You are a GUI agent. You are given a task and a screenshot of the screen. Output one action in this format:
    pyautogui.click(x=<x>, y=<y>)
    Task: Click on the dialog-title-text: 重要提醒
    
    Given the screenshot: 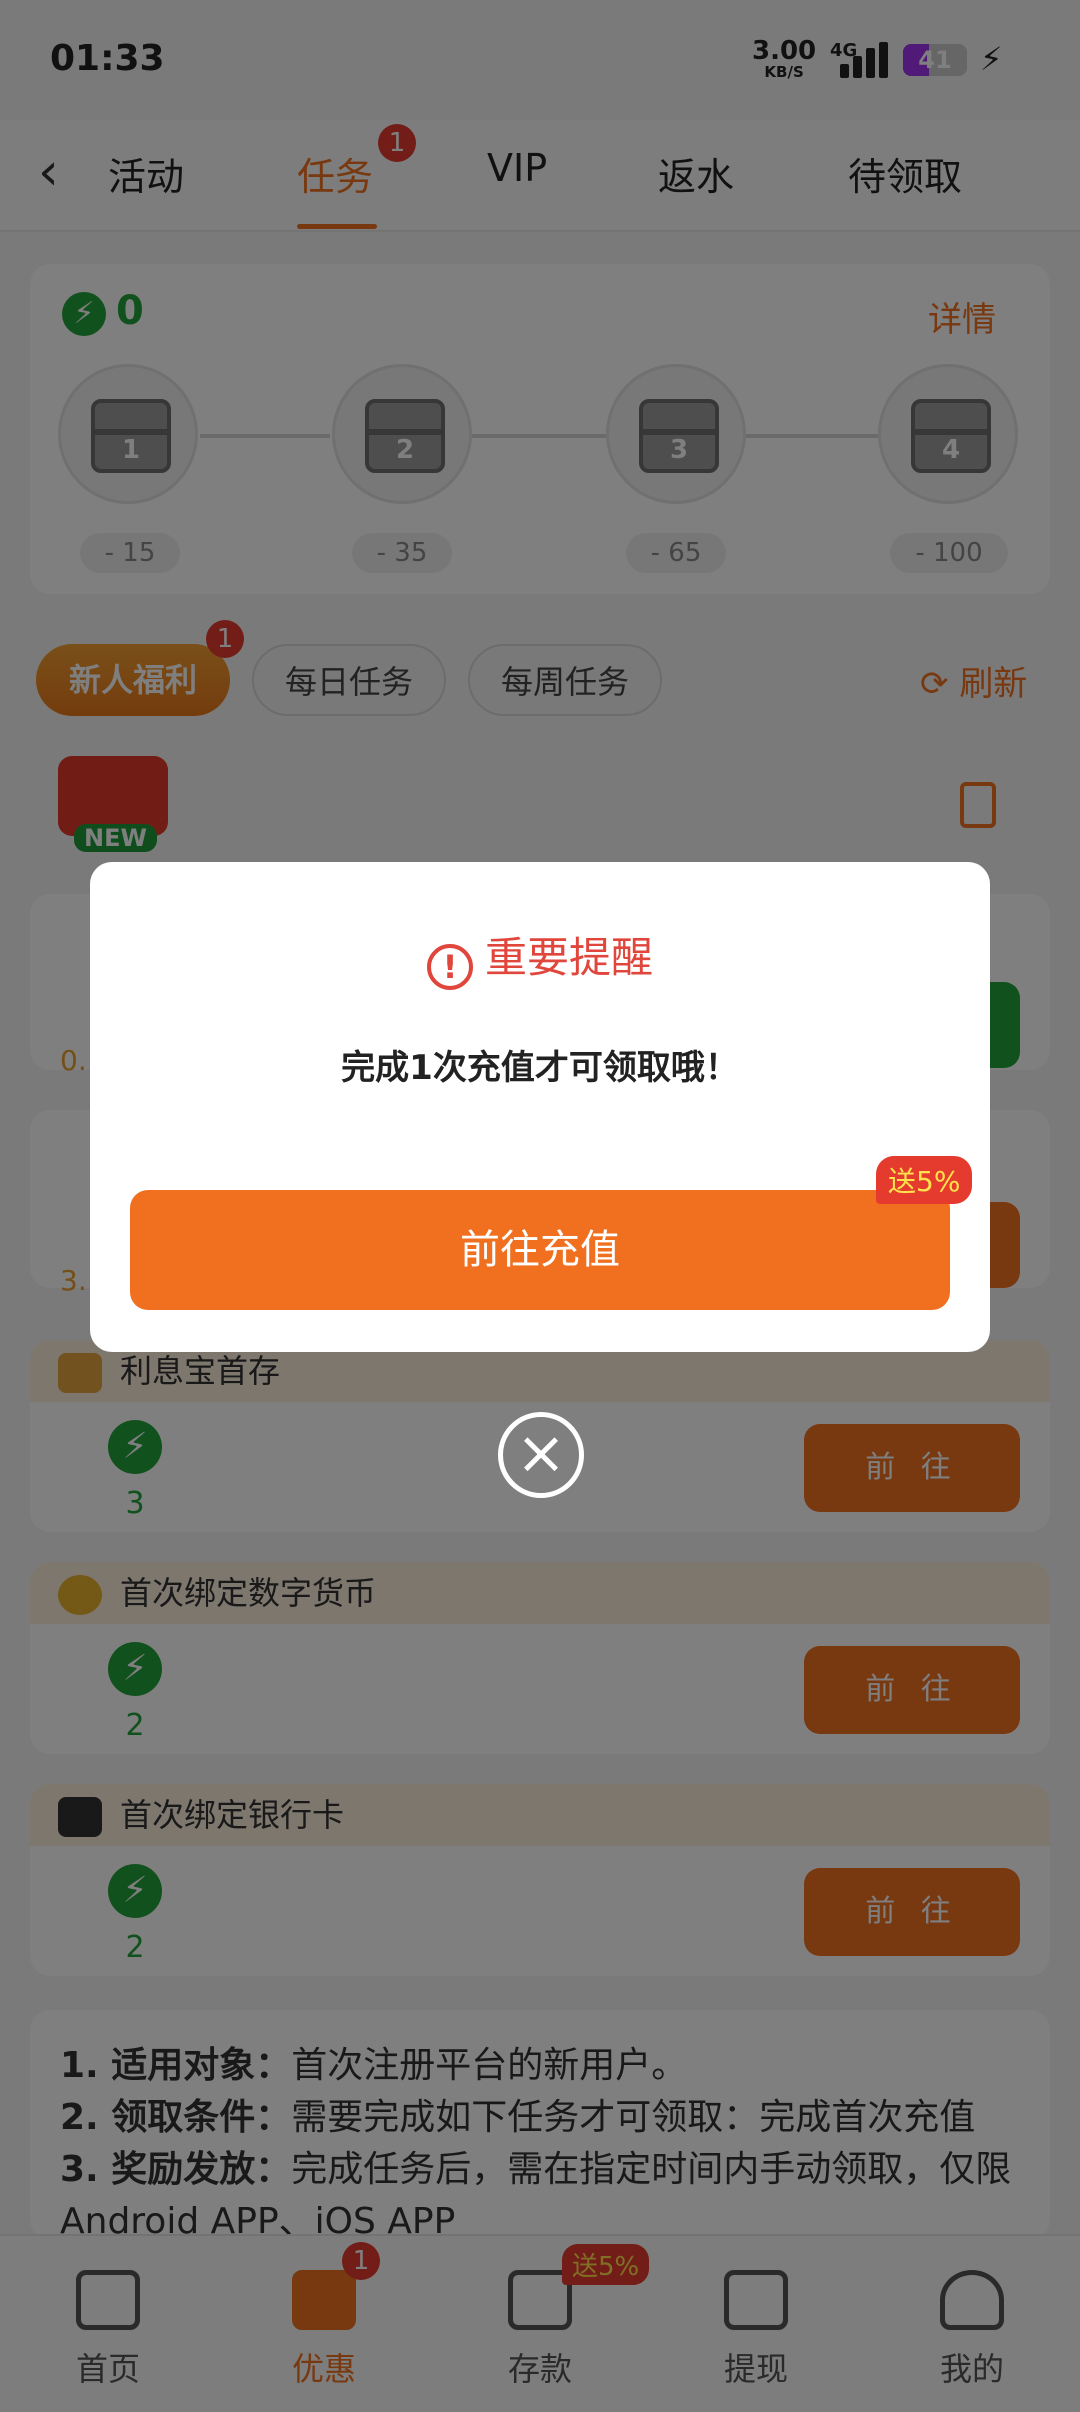 What is the action you would take?
    pyautogui.click(x=568, y=957)
    